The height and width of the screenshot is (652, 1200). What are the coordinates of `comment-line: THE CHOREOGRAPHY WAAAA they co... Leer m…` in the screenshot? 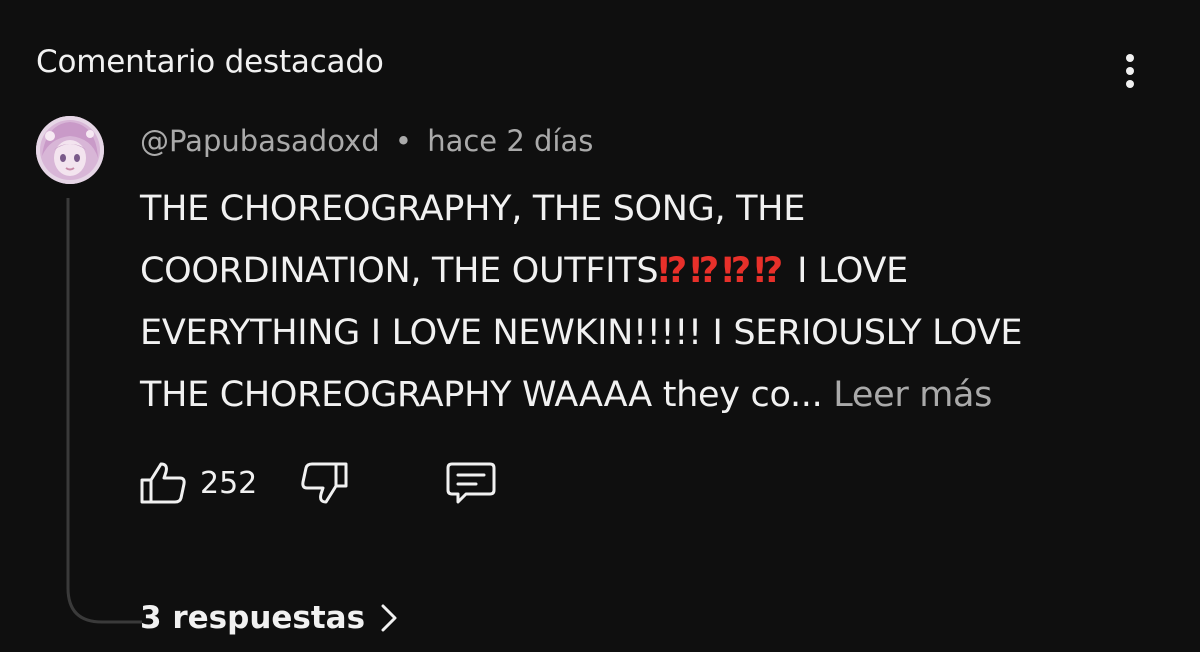 It's located at (640, 395).